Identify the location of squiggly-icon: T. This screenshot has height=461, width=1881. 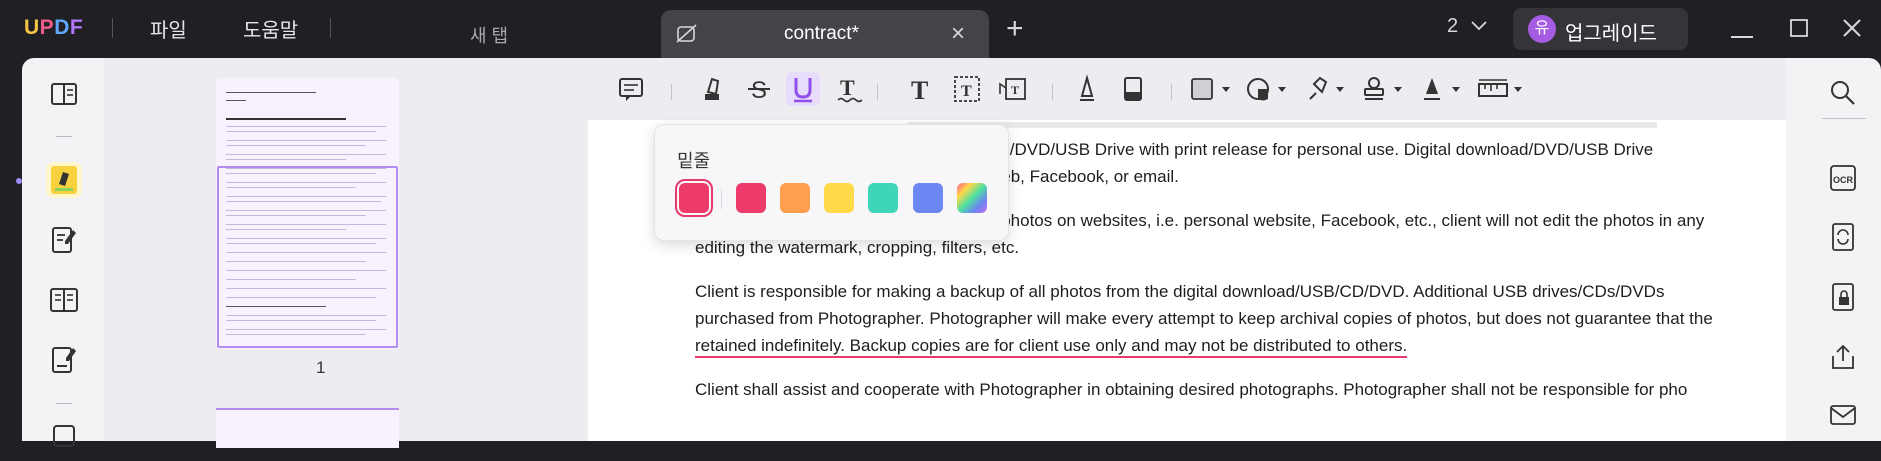
(849, 89).